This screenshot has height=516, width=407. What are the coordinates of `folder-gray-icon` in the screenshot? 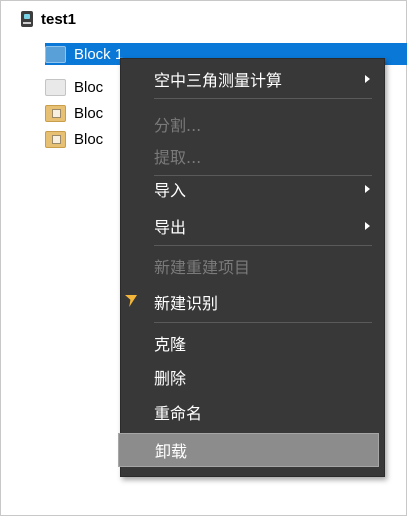 It's located at (55, 87).